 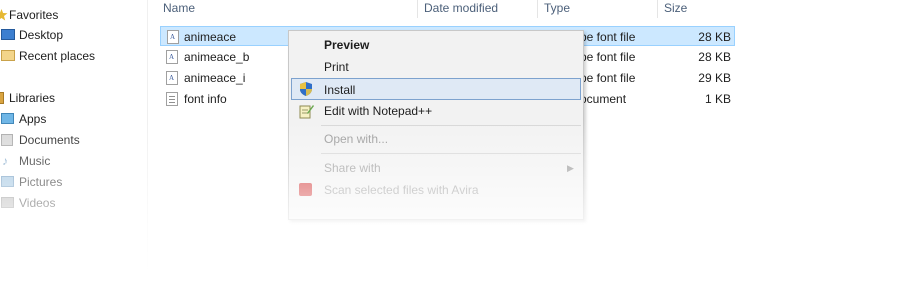 What do you see at coordinates (7, 202) in the screenshot?
I see `videos-icon` at bounding box center [7, 202].